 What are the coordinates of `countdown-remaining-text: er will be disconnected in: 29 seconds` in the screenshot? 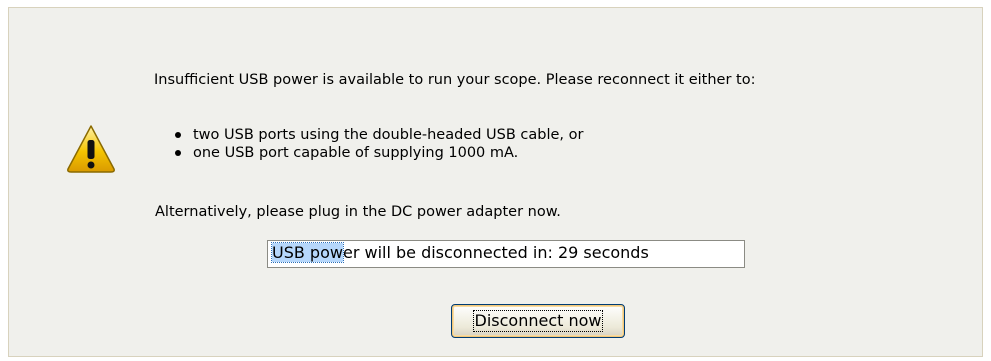 It's located at (495, 252).